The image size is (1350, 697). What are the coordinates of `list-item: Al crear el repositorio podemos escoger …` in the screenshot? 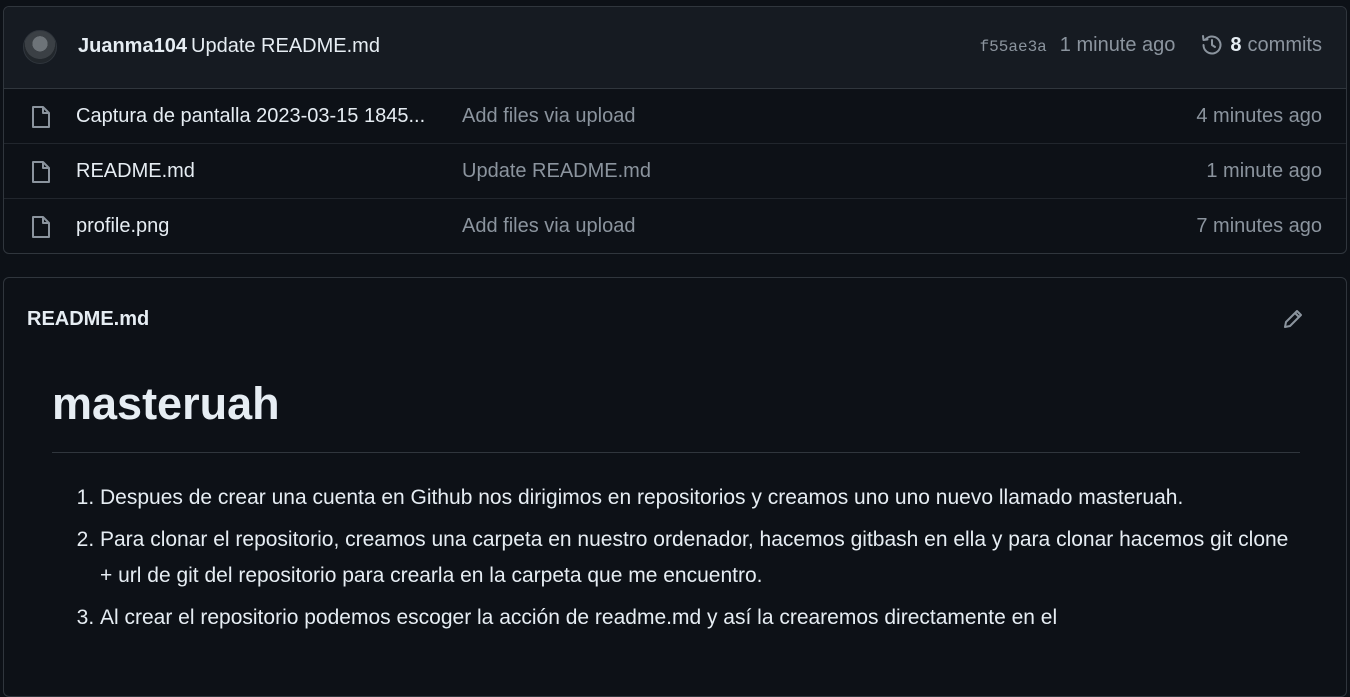 It's located at (700, 618).